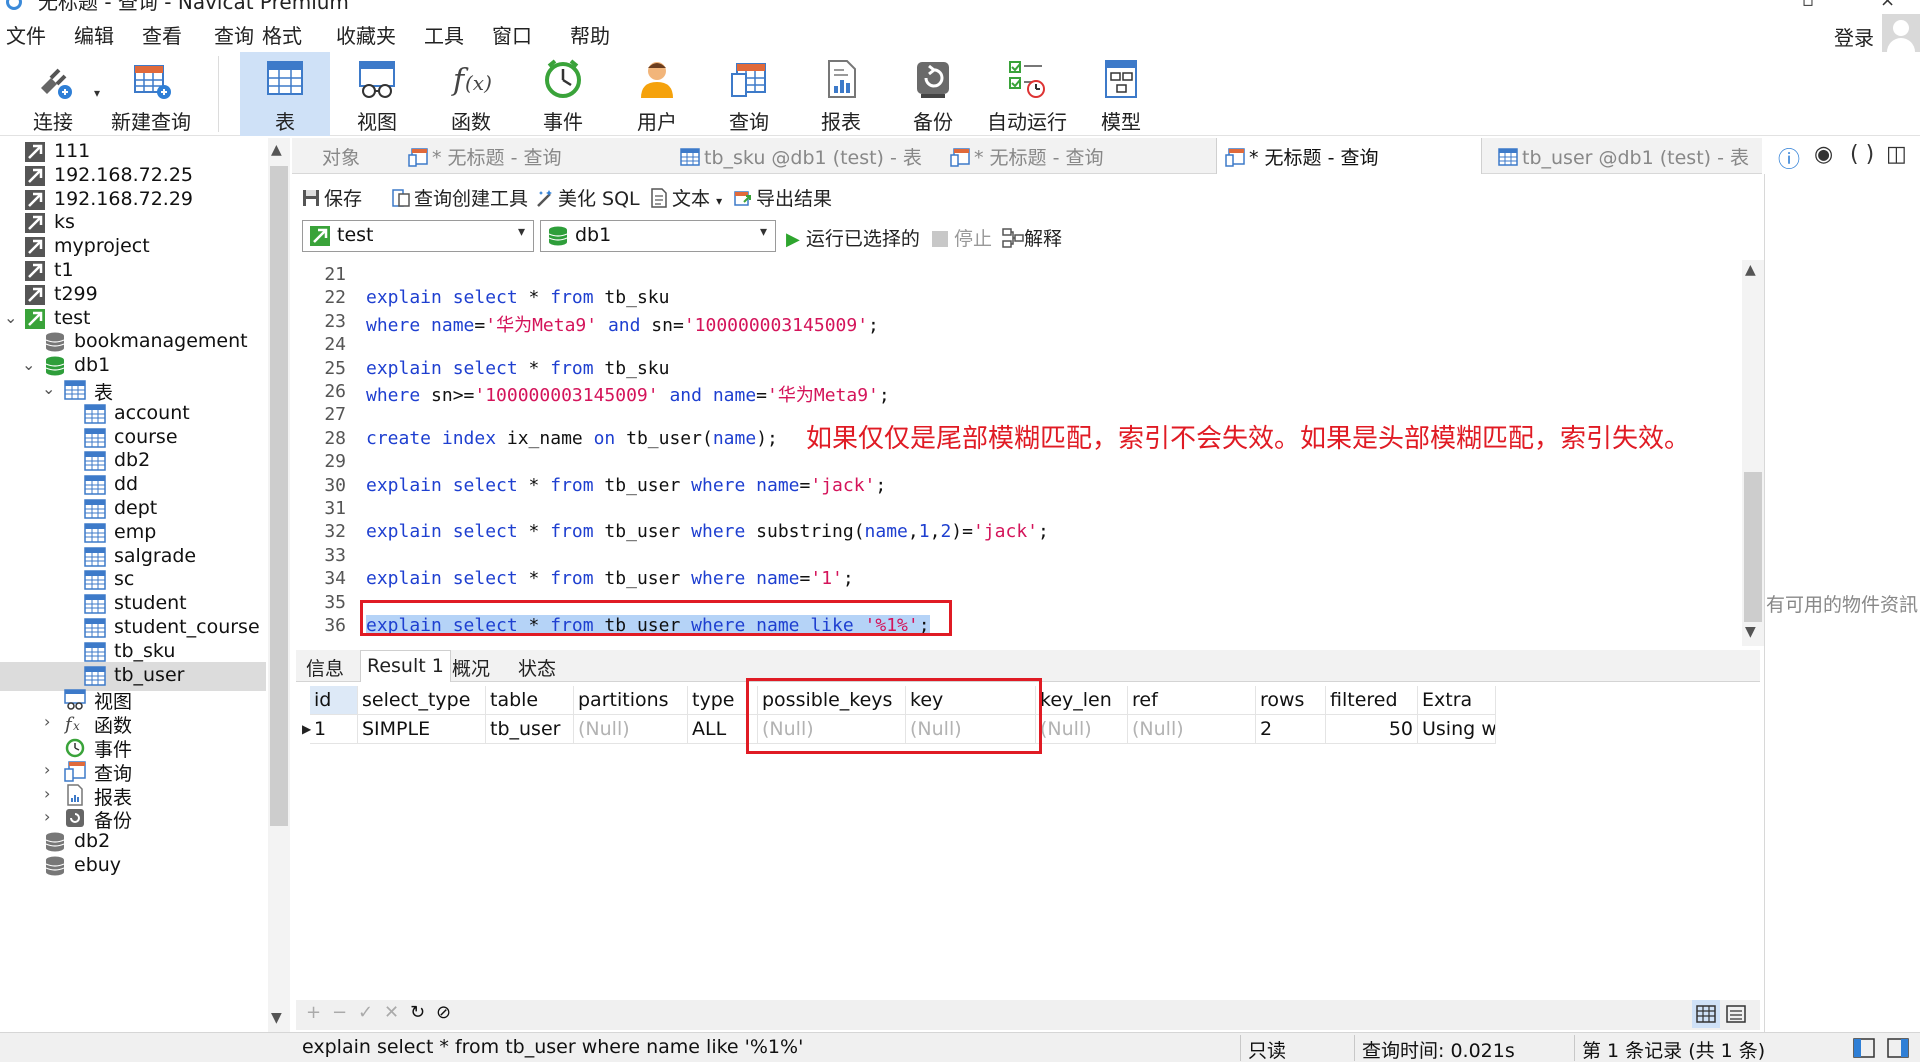 The height and width of the screenshot is (1062, 1920). What do you see at coordinates (97, 93) in the screenshot?
I see `connect-dropdown-icon: ▾` at bounding box center [97, 93].